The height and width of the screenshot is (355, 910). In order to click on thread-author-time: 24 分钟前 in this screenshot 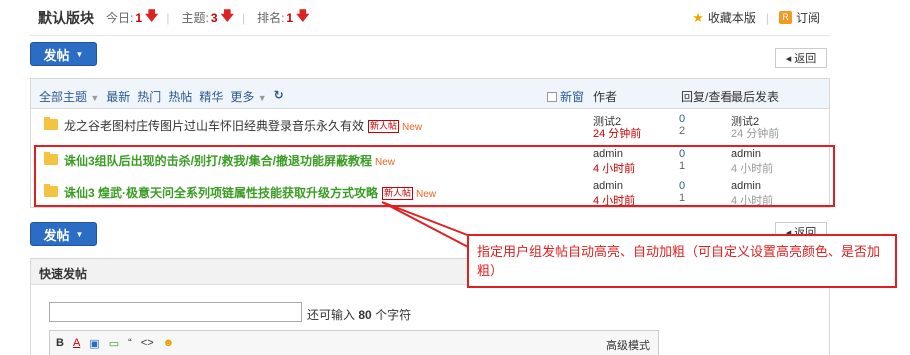, I will do `click(617, 134)`.